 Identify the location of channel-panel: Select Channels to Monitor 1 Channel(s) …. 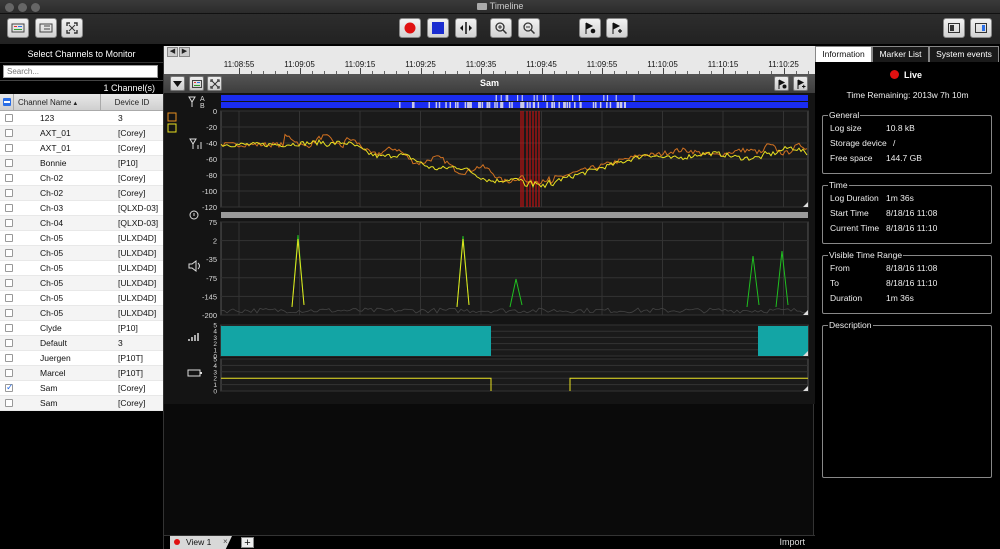
(81, 297).